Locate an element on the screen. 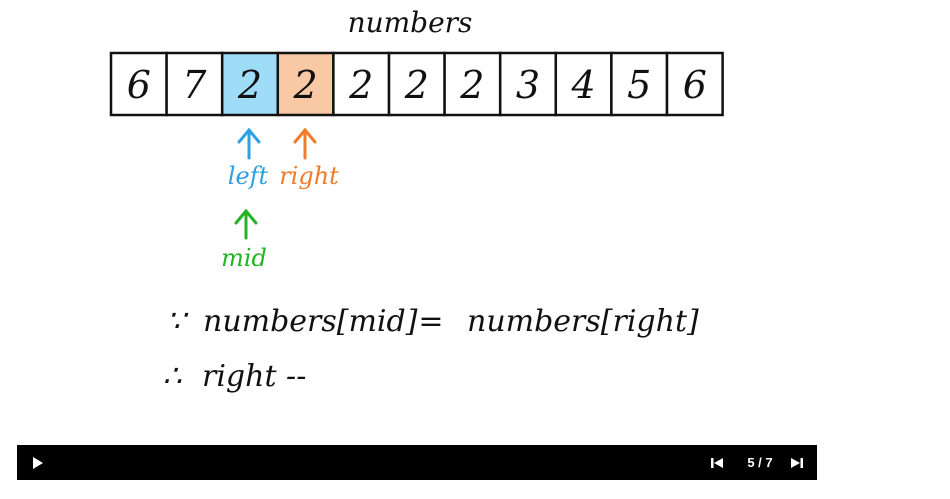 This screenshot has height=499, width=950. reasoning-line-2: ∴ right -- is located at coordinates (234, 376).